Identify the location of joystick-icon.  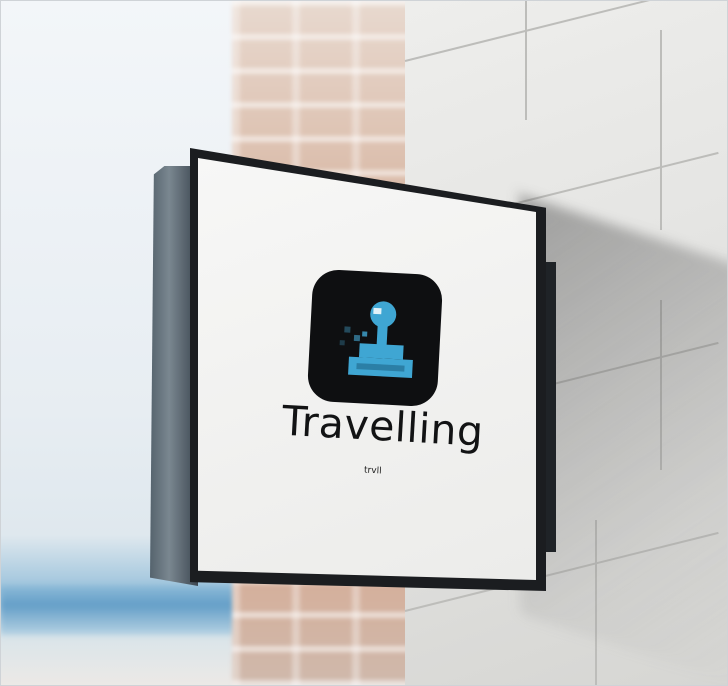
(376, 339).